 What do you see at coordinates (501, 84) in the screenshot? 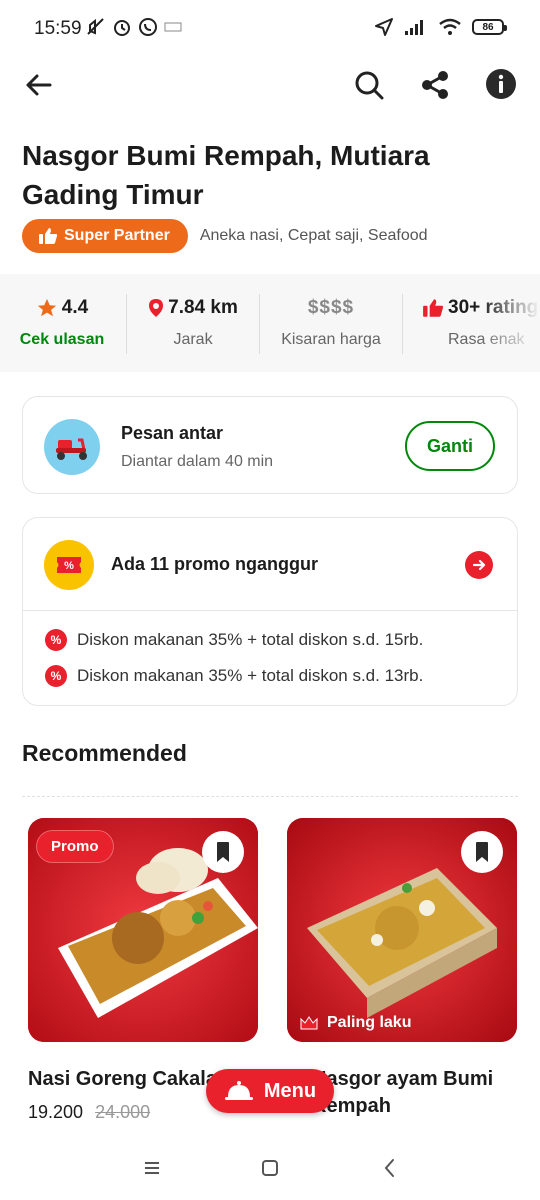
I see `info-icon` at bounding box center [501, 84].